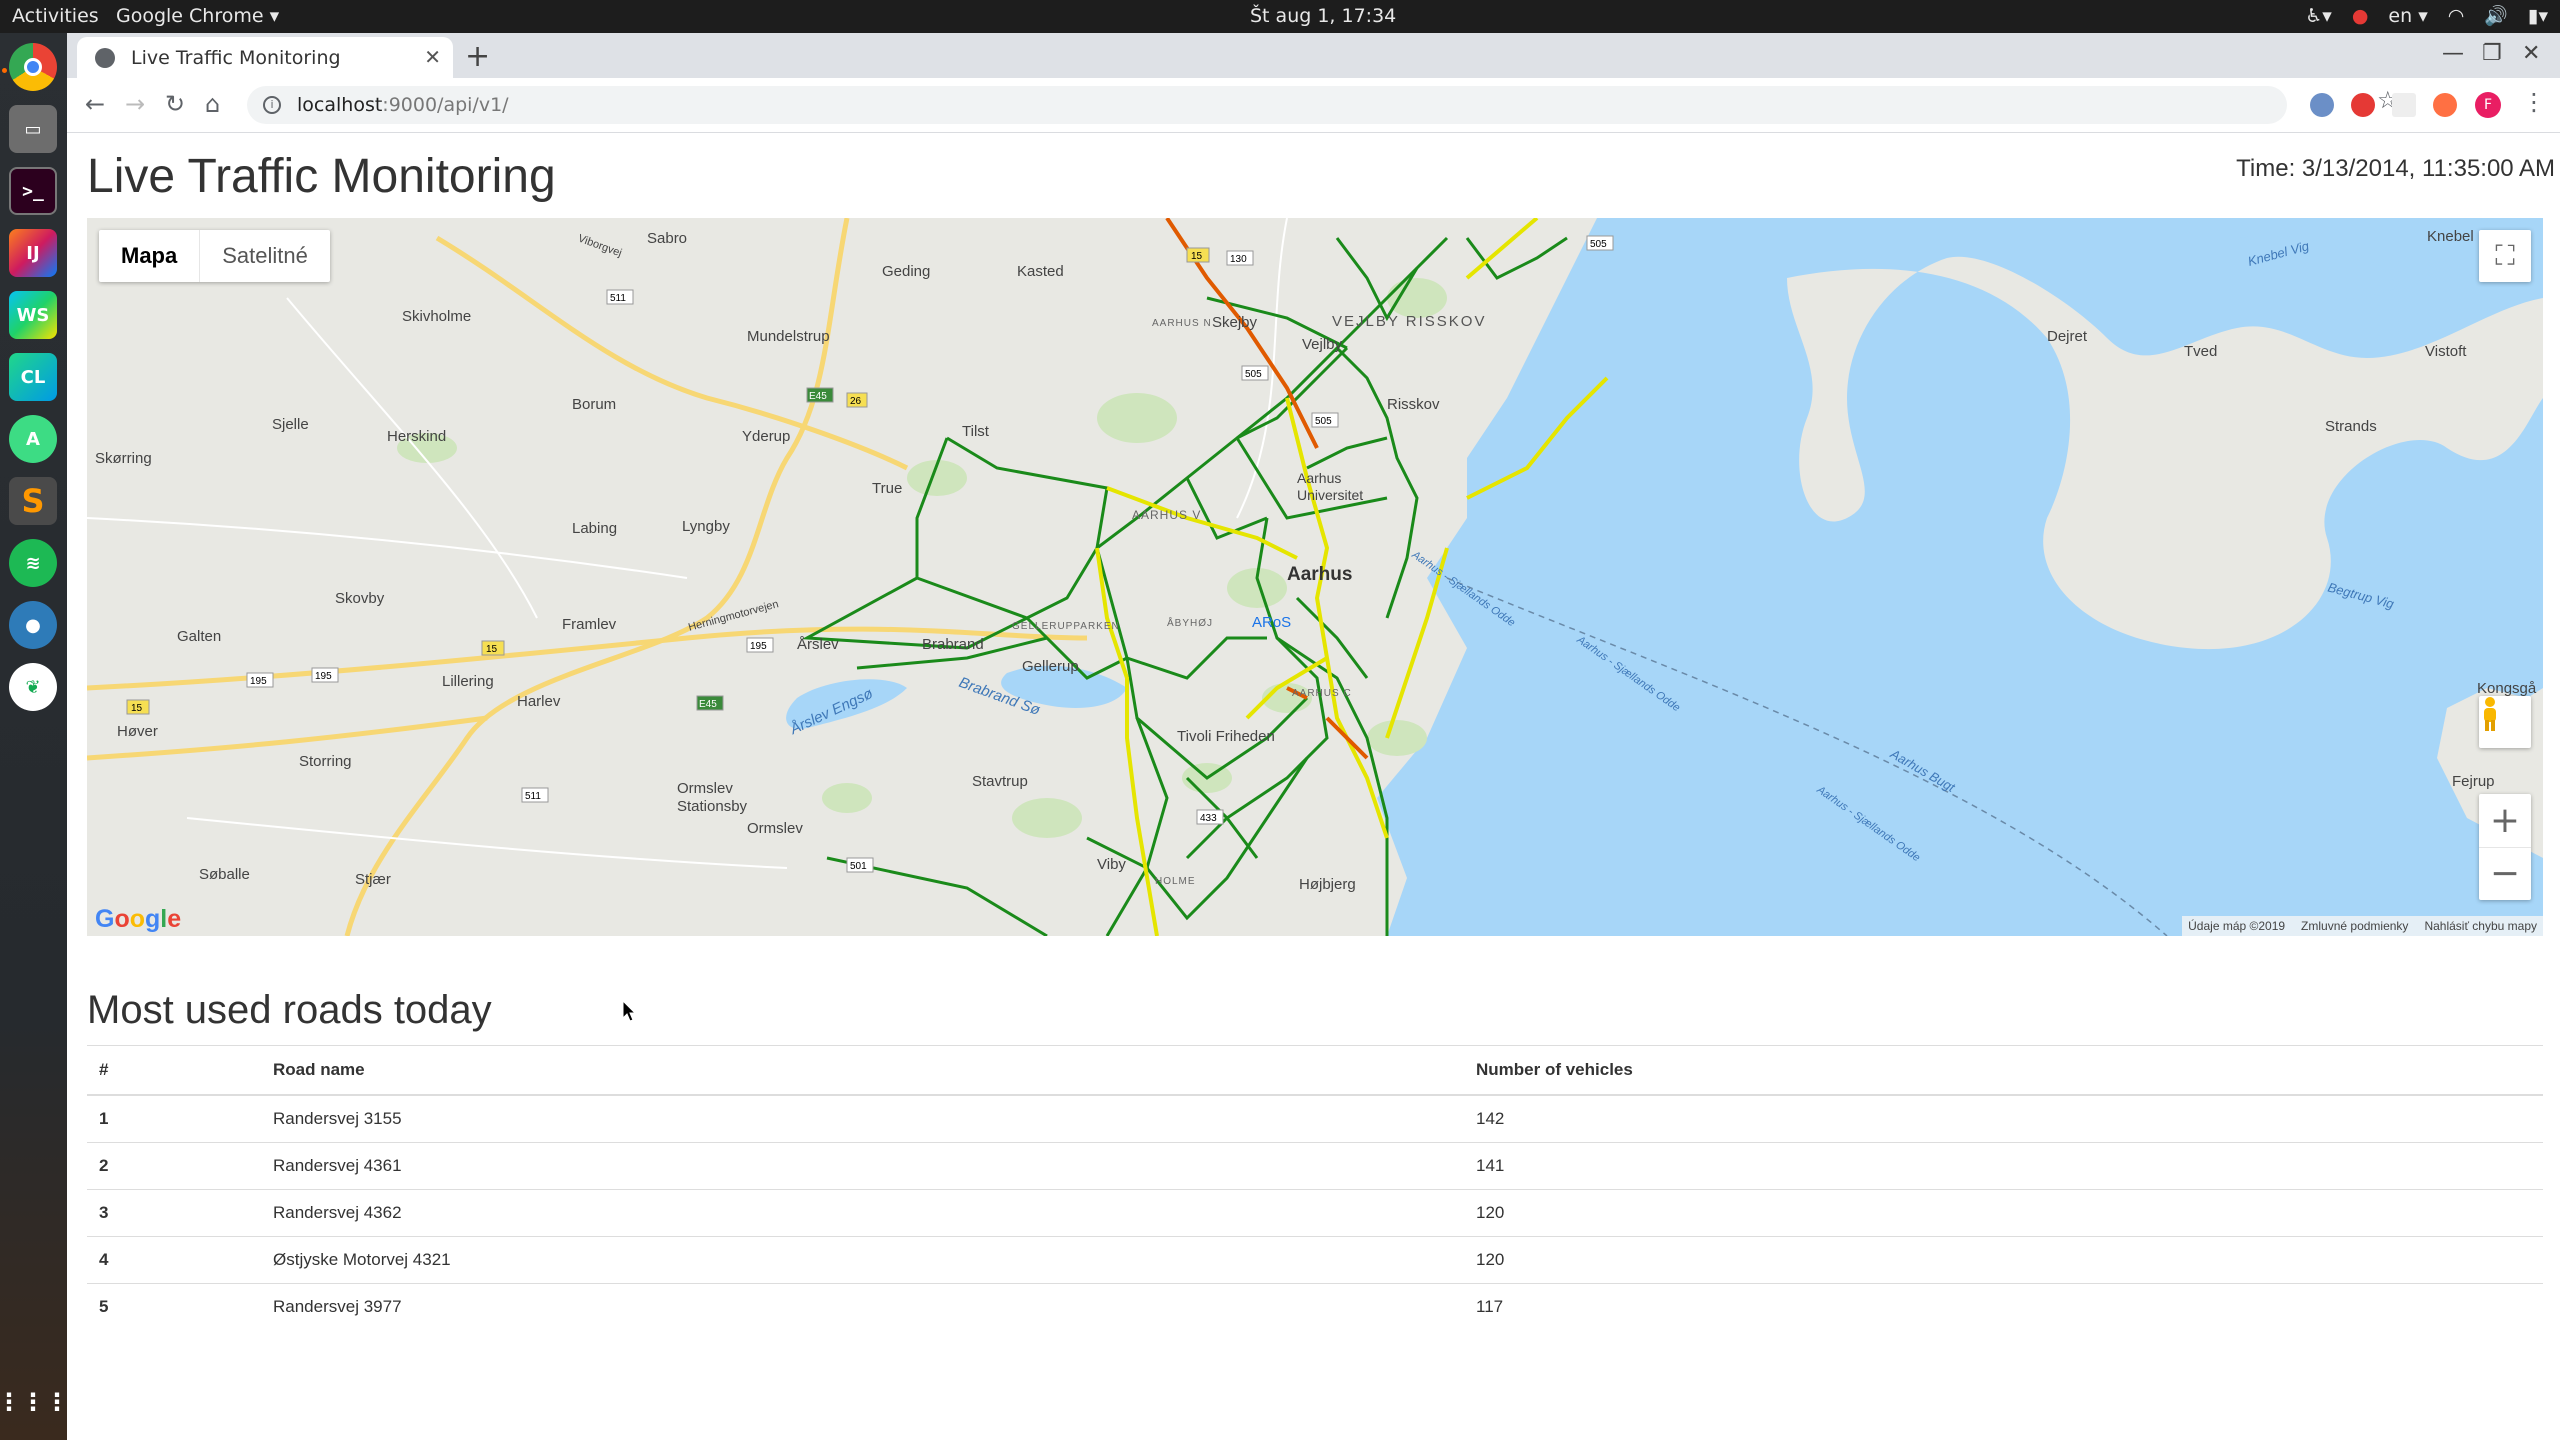 The height and width of the screenshot is (1440, 2560). I want to click on place-label: True, so click(887, 488).